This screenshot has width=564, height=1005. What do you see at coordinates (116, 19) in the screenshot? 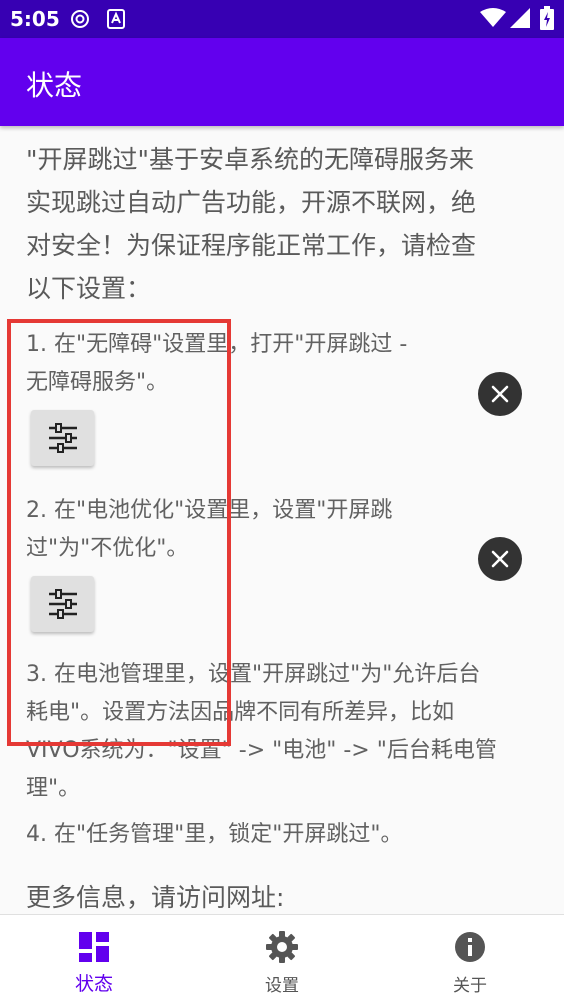
I see `app-notification-icon` at bounding box center [116, 19].